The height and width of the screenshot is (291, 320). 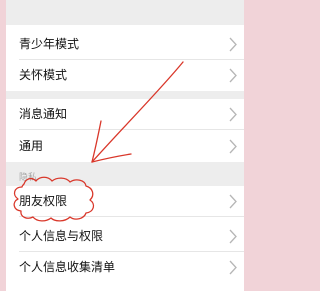 What do you see at coordinates (125, 267) in the screenshot?
I see `settings-row-personal-info-collection: 个人信息收集清单` at bounding box center [125, 267].